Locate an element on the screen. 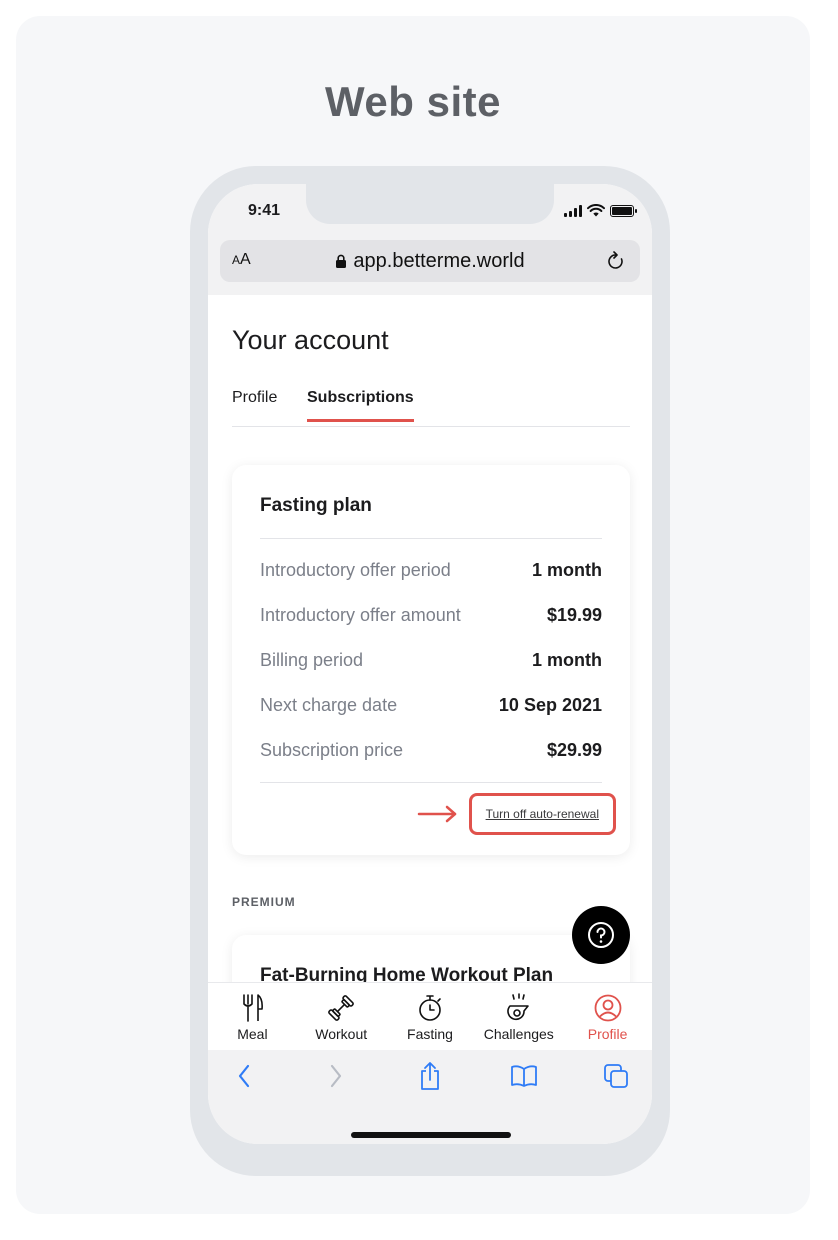  row-label: Next charge date is located at coordinates (329, 704).